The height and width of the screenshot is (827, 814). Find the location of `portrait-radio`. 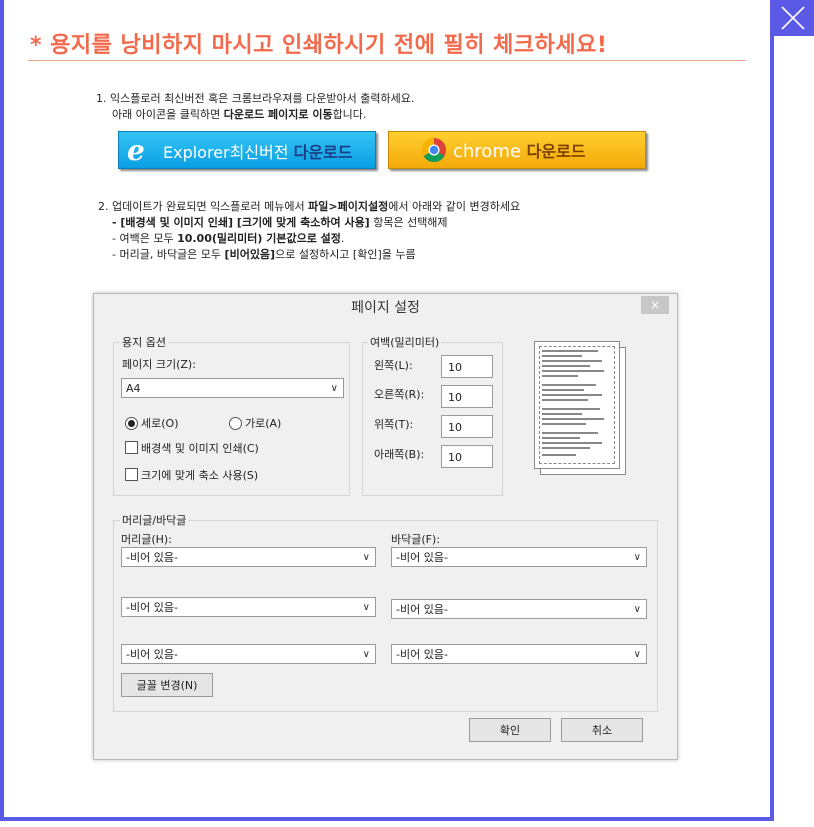

portrait-radio is located at coordinates (131, 423).